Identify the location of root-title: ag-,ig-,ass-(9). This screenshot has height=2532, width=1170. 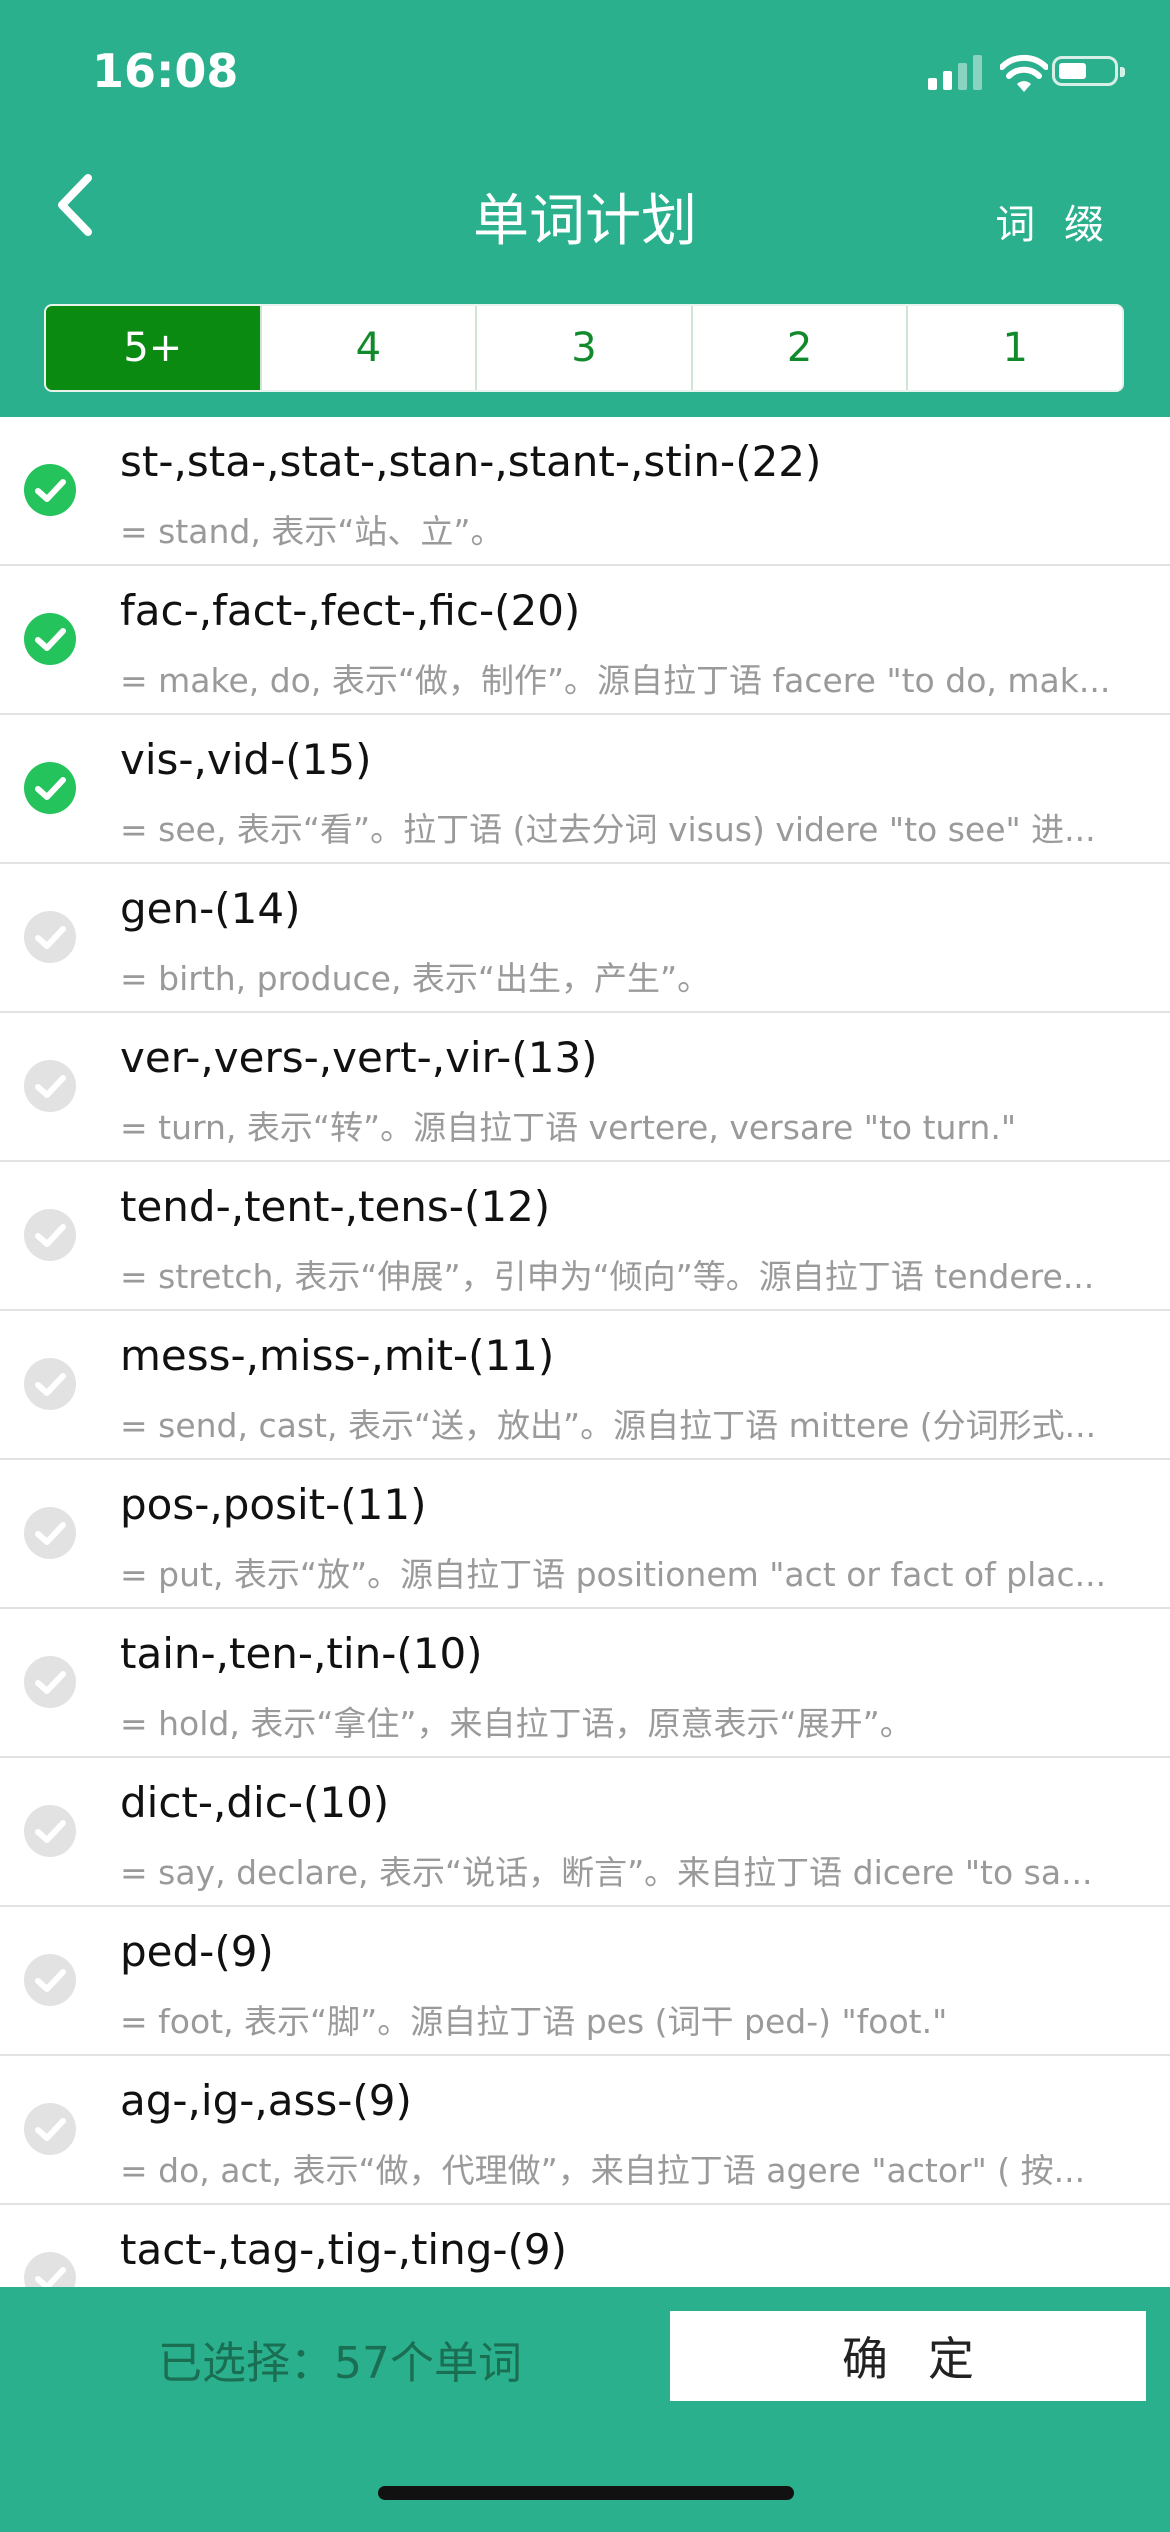
(266, 2100).